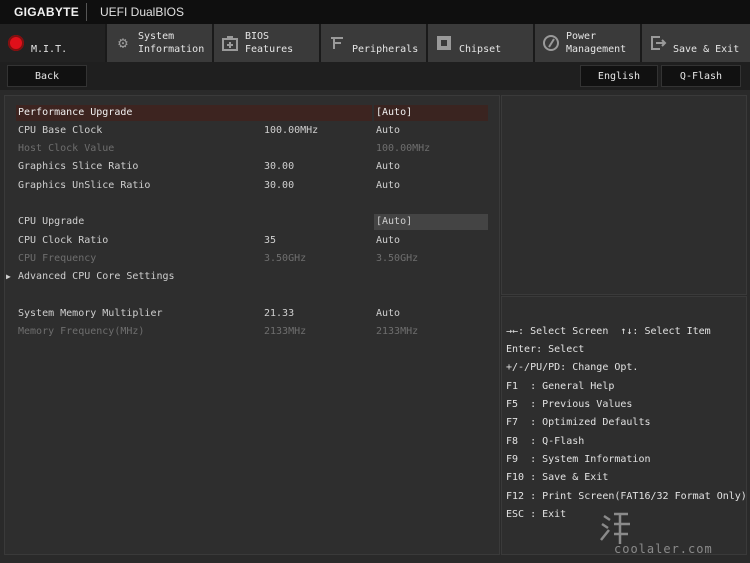  I want to click on setting-graphics-slice-ratio: Graphics Slice Ratio 30.00 Auto, so click(253, 167).